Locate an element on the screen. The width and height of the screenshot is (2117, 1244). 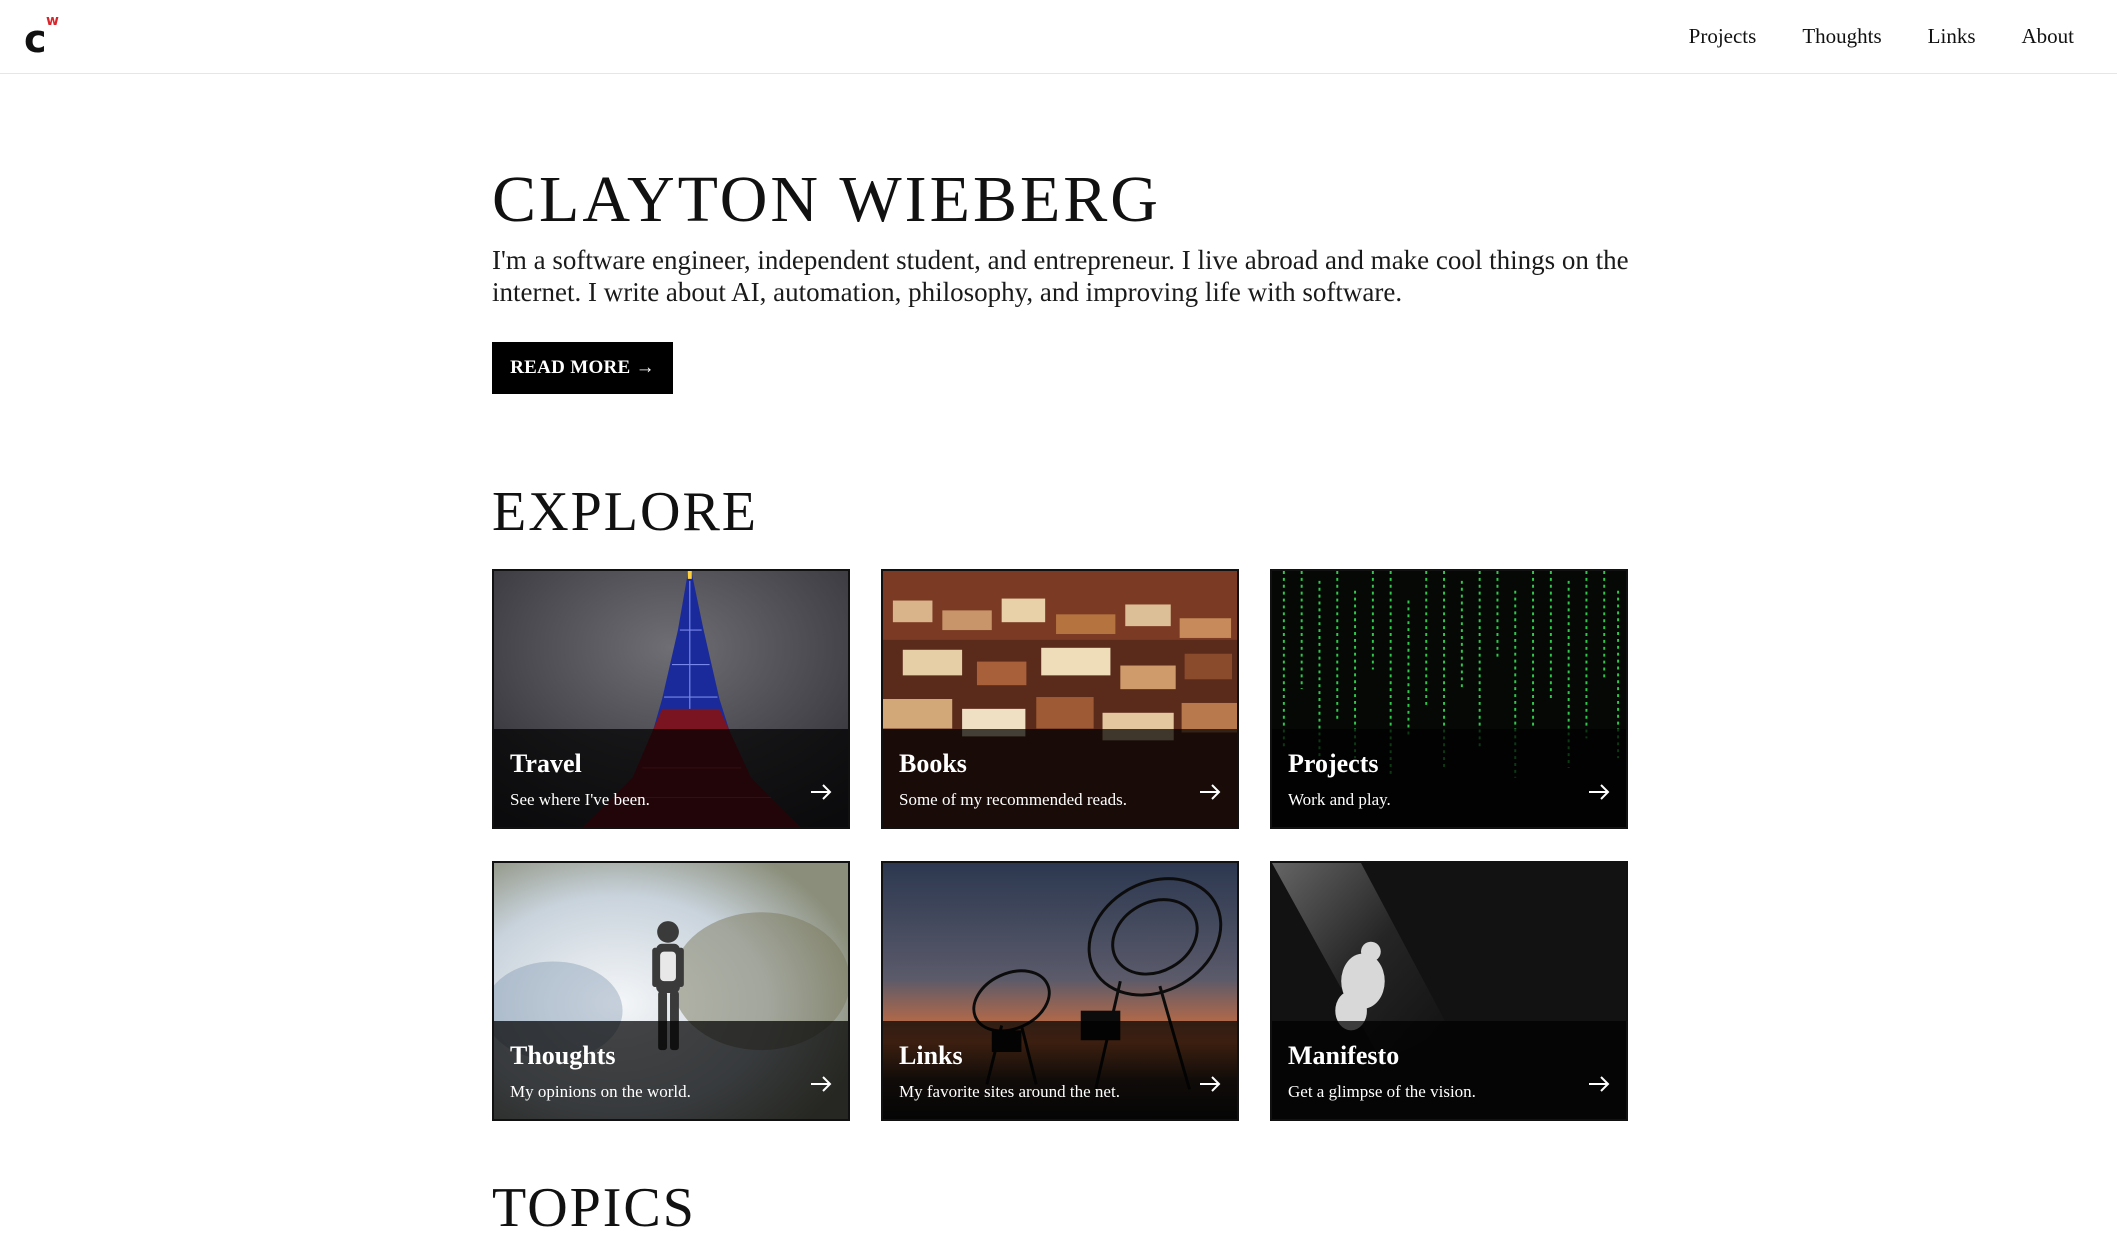
card-title: Manifesto is located at coordinates (1344, 1055).